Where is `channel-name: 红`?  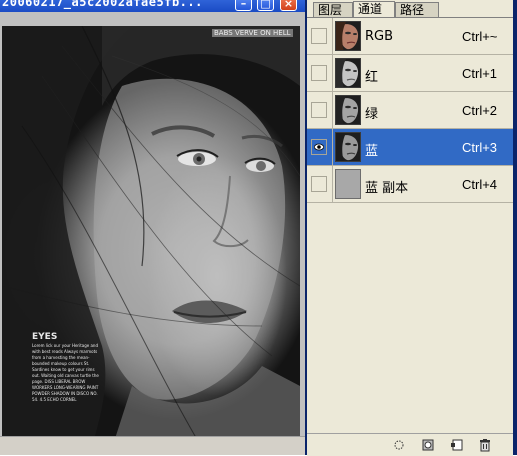 channel-name: 红 is located at coordinates (372, 77).